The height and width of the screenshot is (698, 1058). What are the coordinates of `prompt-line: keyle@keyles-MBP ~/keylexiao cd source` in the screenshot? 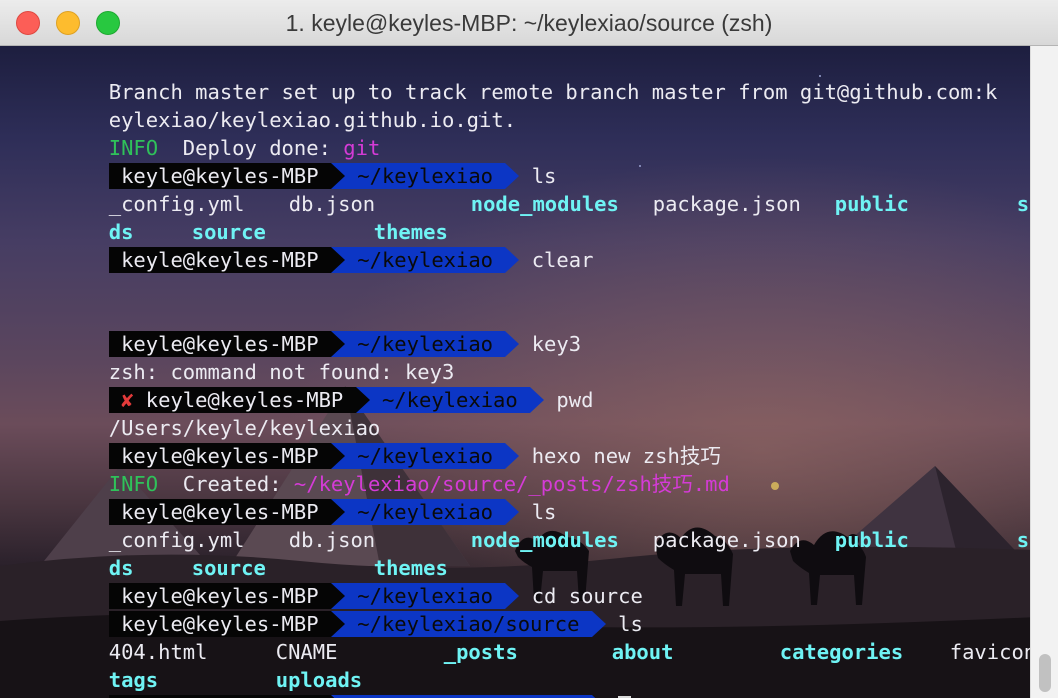 It's located at (517, 581).